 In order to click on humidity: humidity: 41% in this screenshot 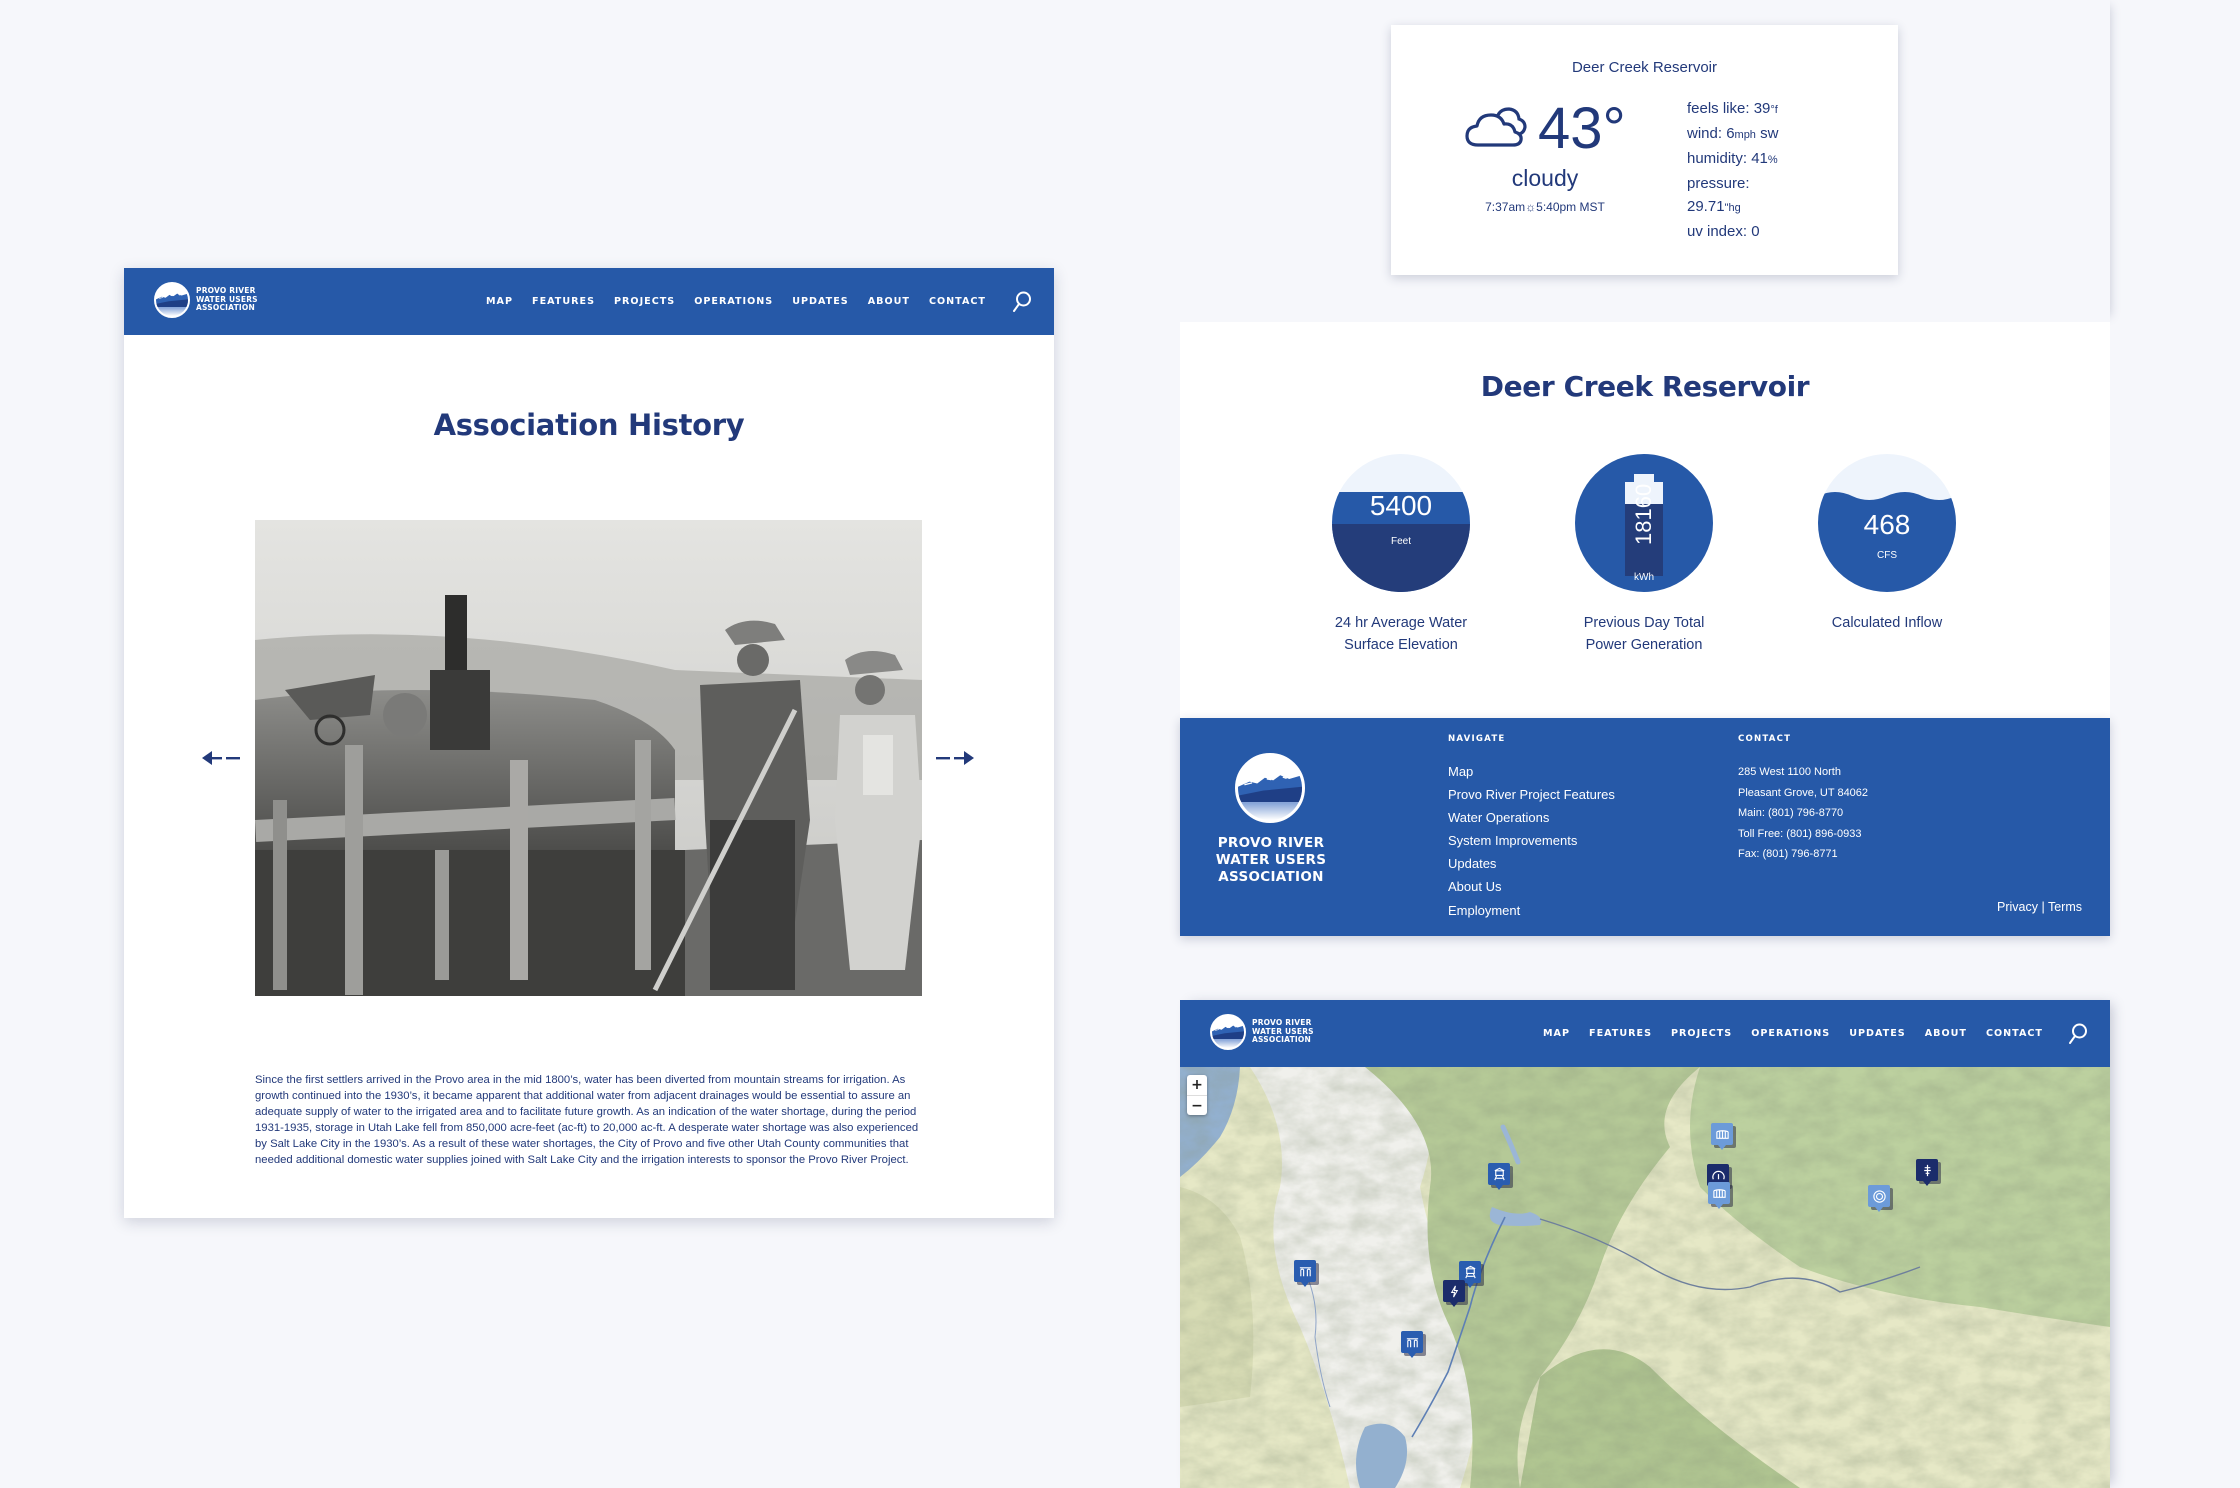, I will do `click(1732, 158)`.